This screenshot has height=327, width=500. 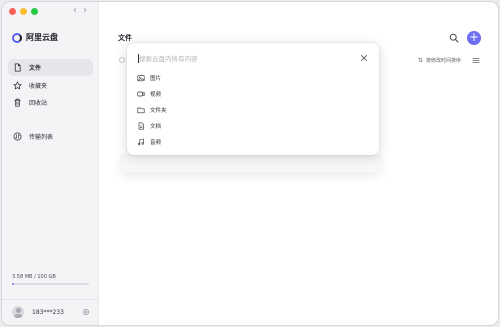 I want to click on sidebar-item-transfers: 传输列表, so click(x=50, y=136).